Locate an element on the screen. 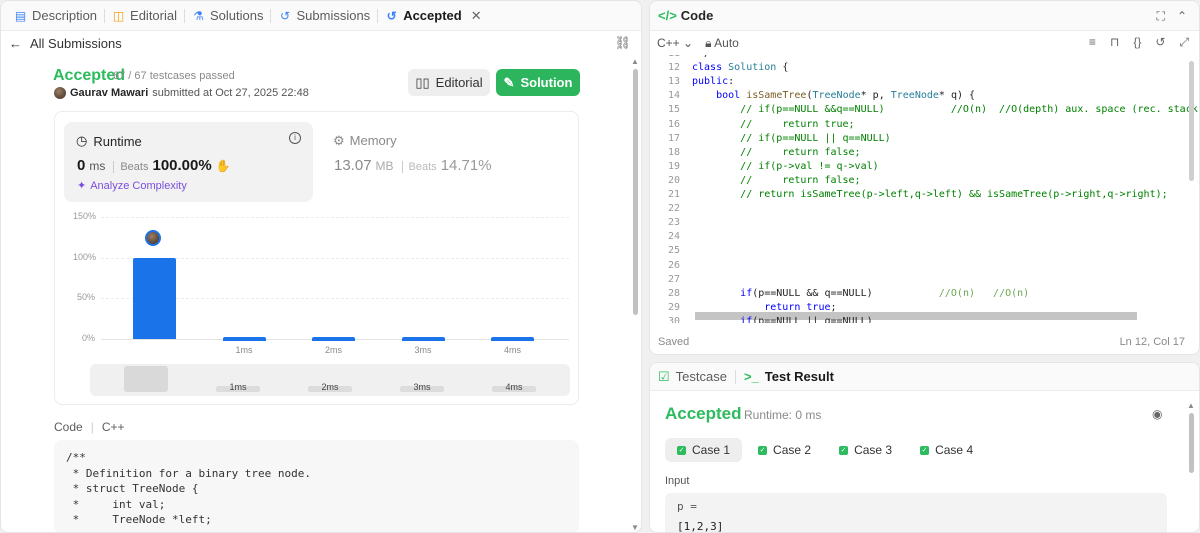 The height and width of the screenshot is (533, 1200). auto-mode: 🔒︎ Auto is located at coordinates (722, 43).